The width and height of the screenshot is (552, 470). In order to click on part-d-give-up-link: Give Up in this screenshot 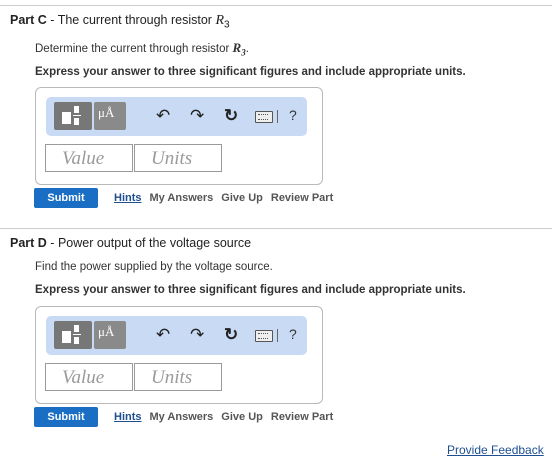, I will do `click(242, 417)`.